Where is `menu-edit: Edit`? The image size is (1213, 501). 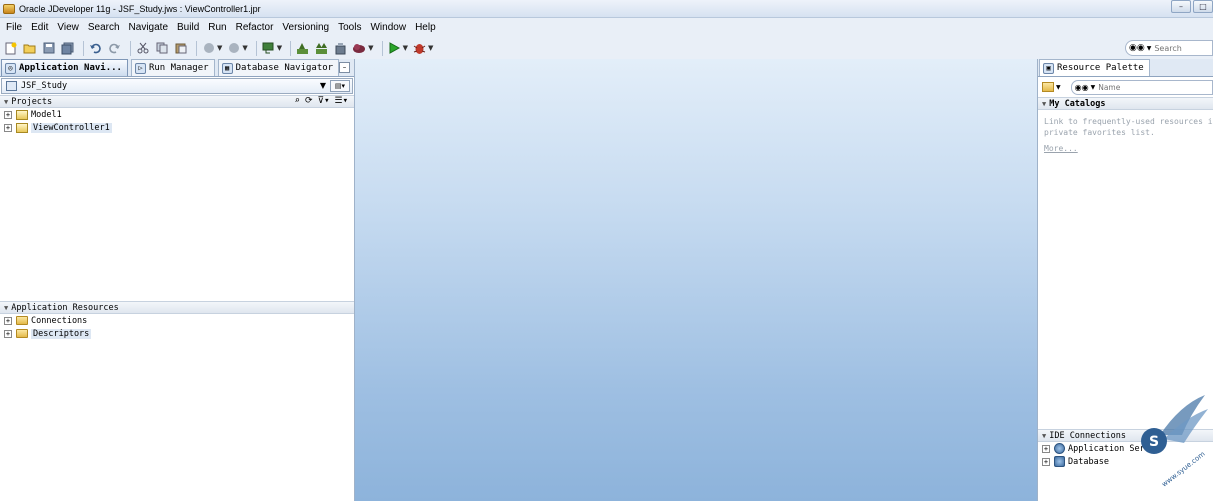
menu-edit: Edit is located at coordinates (41, 27).